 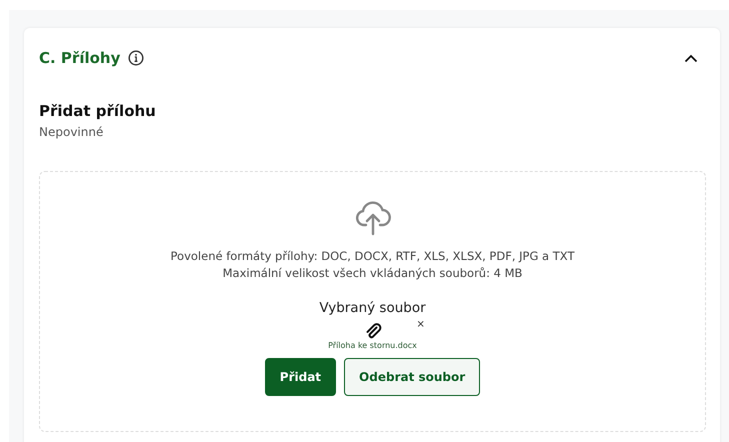 I want to click on remove-file-button: ×, so click(x=420, y=325).